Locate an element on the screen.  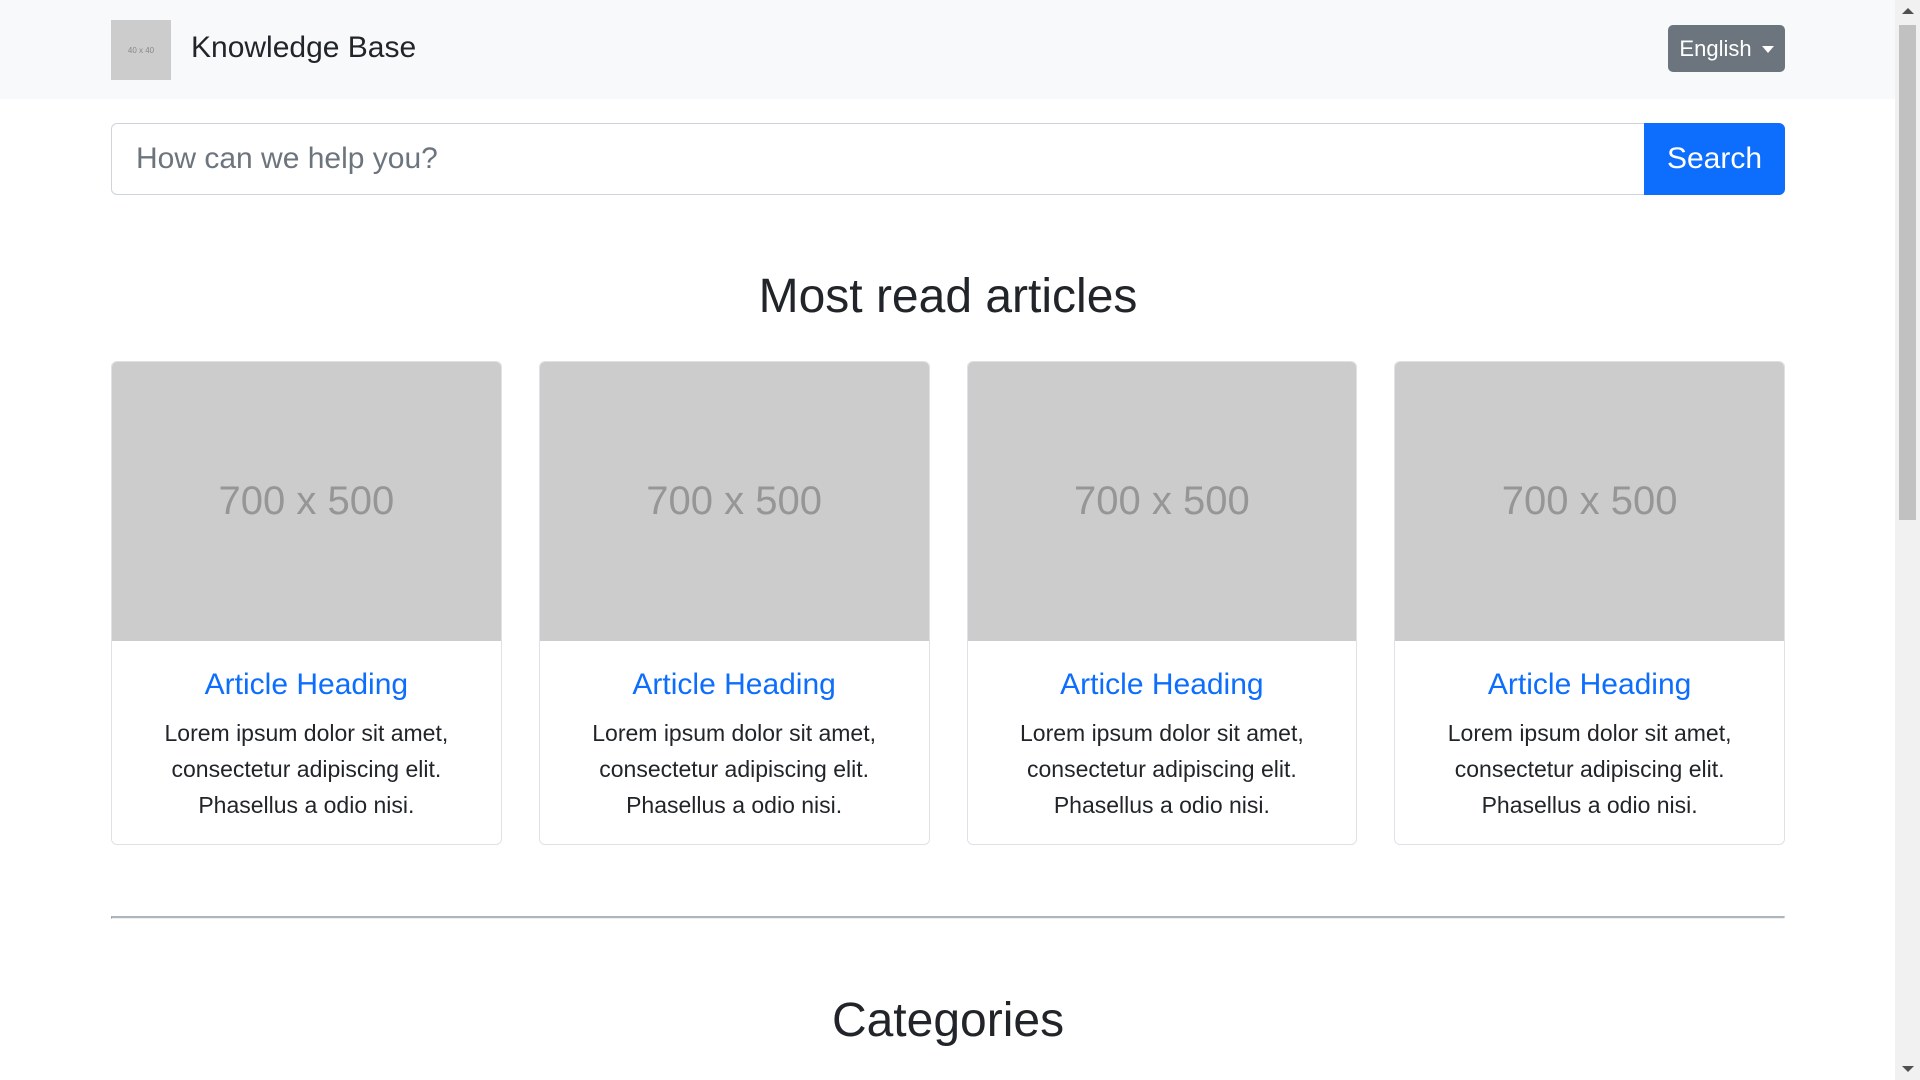
search-input is located at coordinates (877, 159).